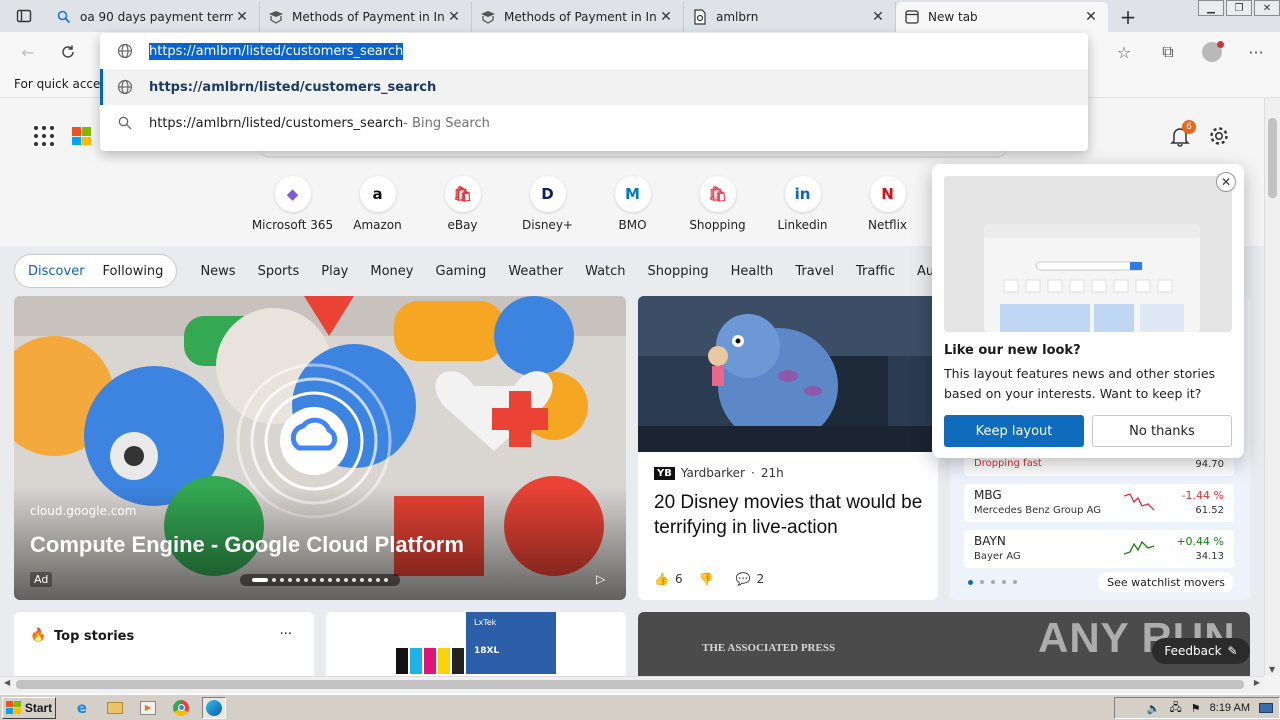 This screenshot has width=1280, height=720. I want to click on nav-item-health: Health, so click(752, 271).